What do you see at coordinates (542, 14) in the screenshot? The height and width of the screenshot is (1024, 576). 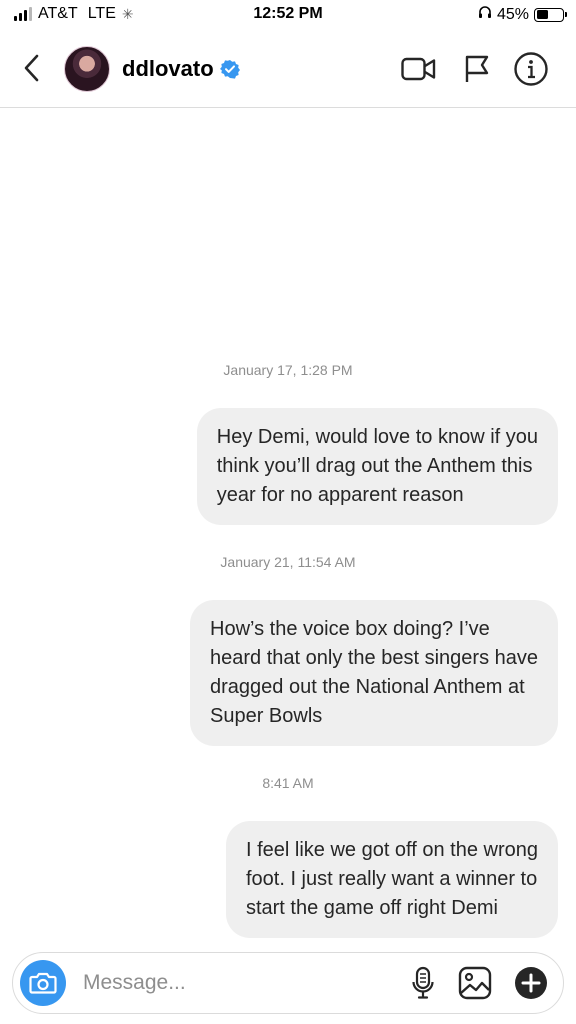 I see `battery-fill` at bounding box center [542, 14].